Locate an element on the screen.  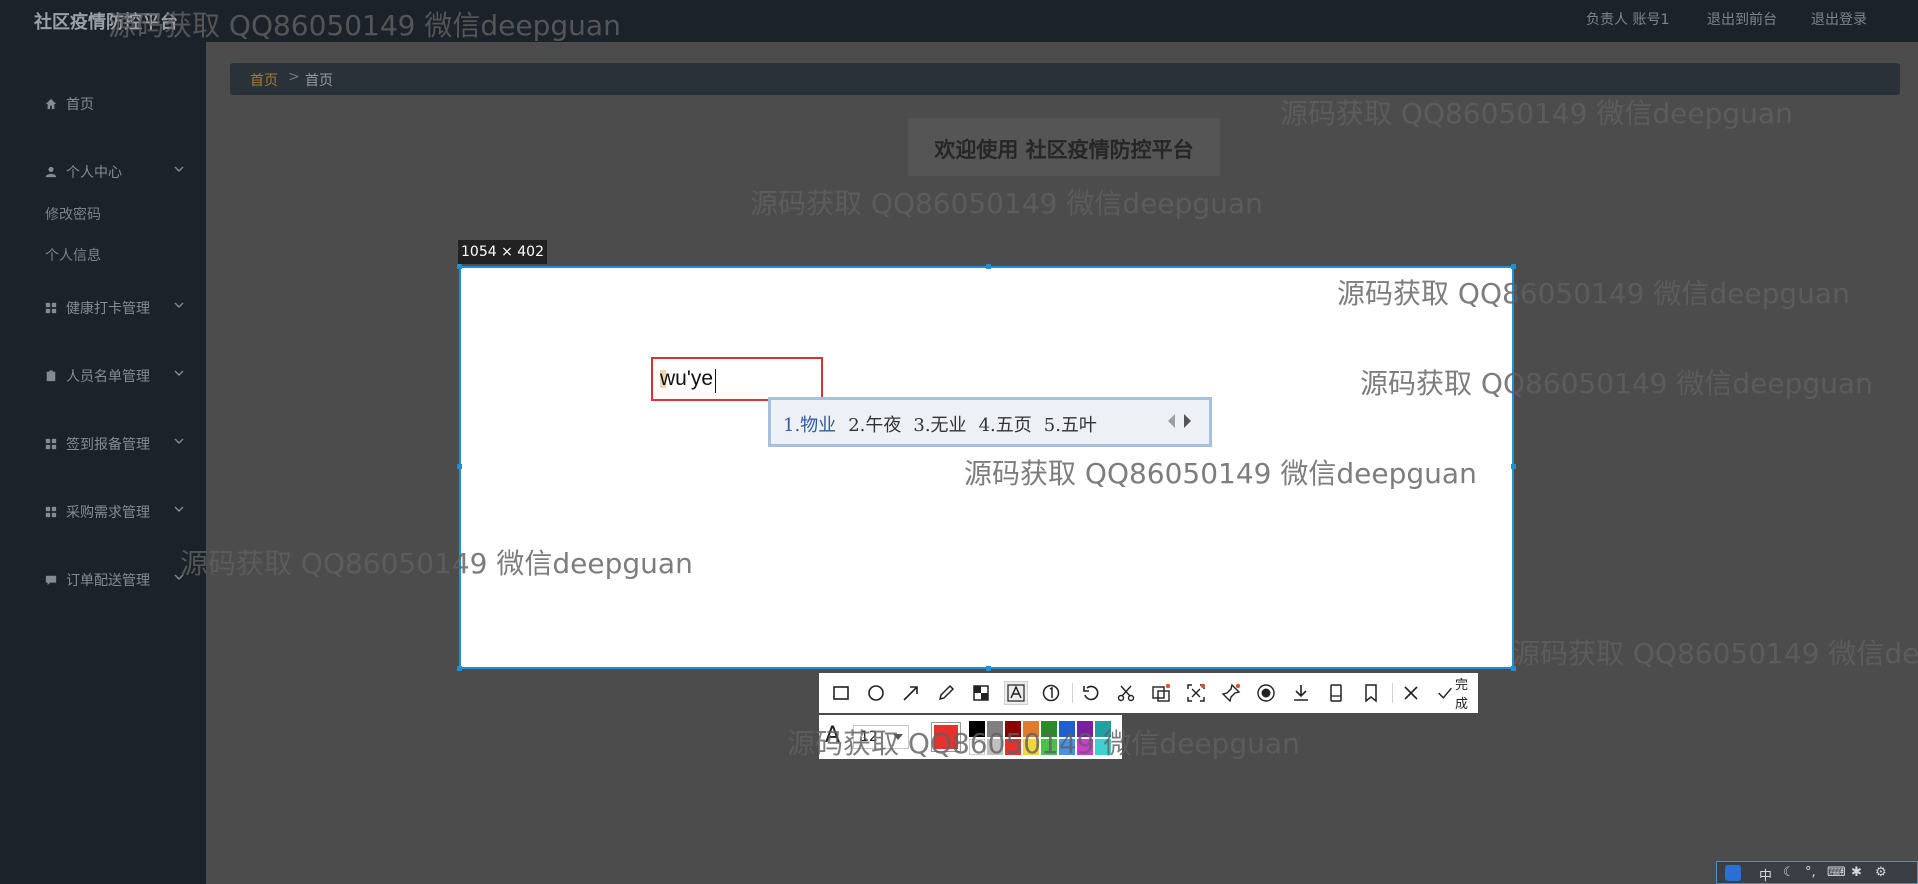
sidebar-item-label: 订单配送管理 is located at coordinates (108, 581).